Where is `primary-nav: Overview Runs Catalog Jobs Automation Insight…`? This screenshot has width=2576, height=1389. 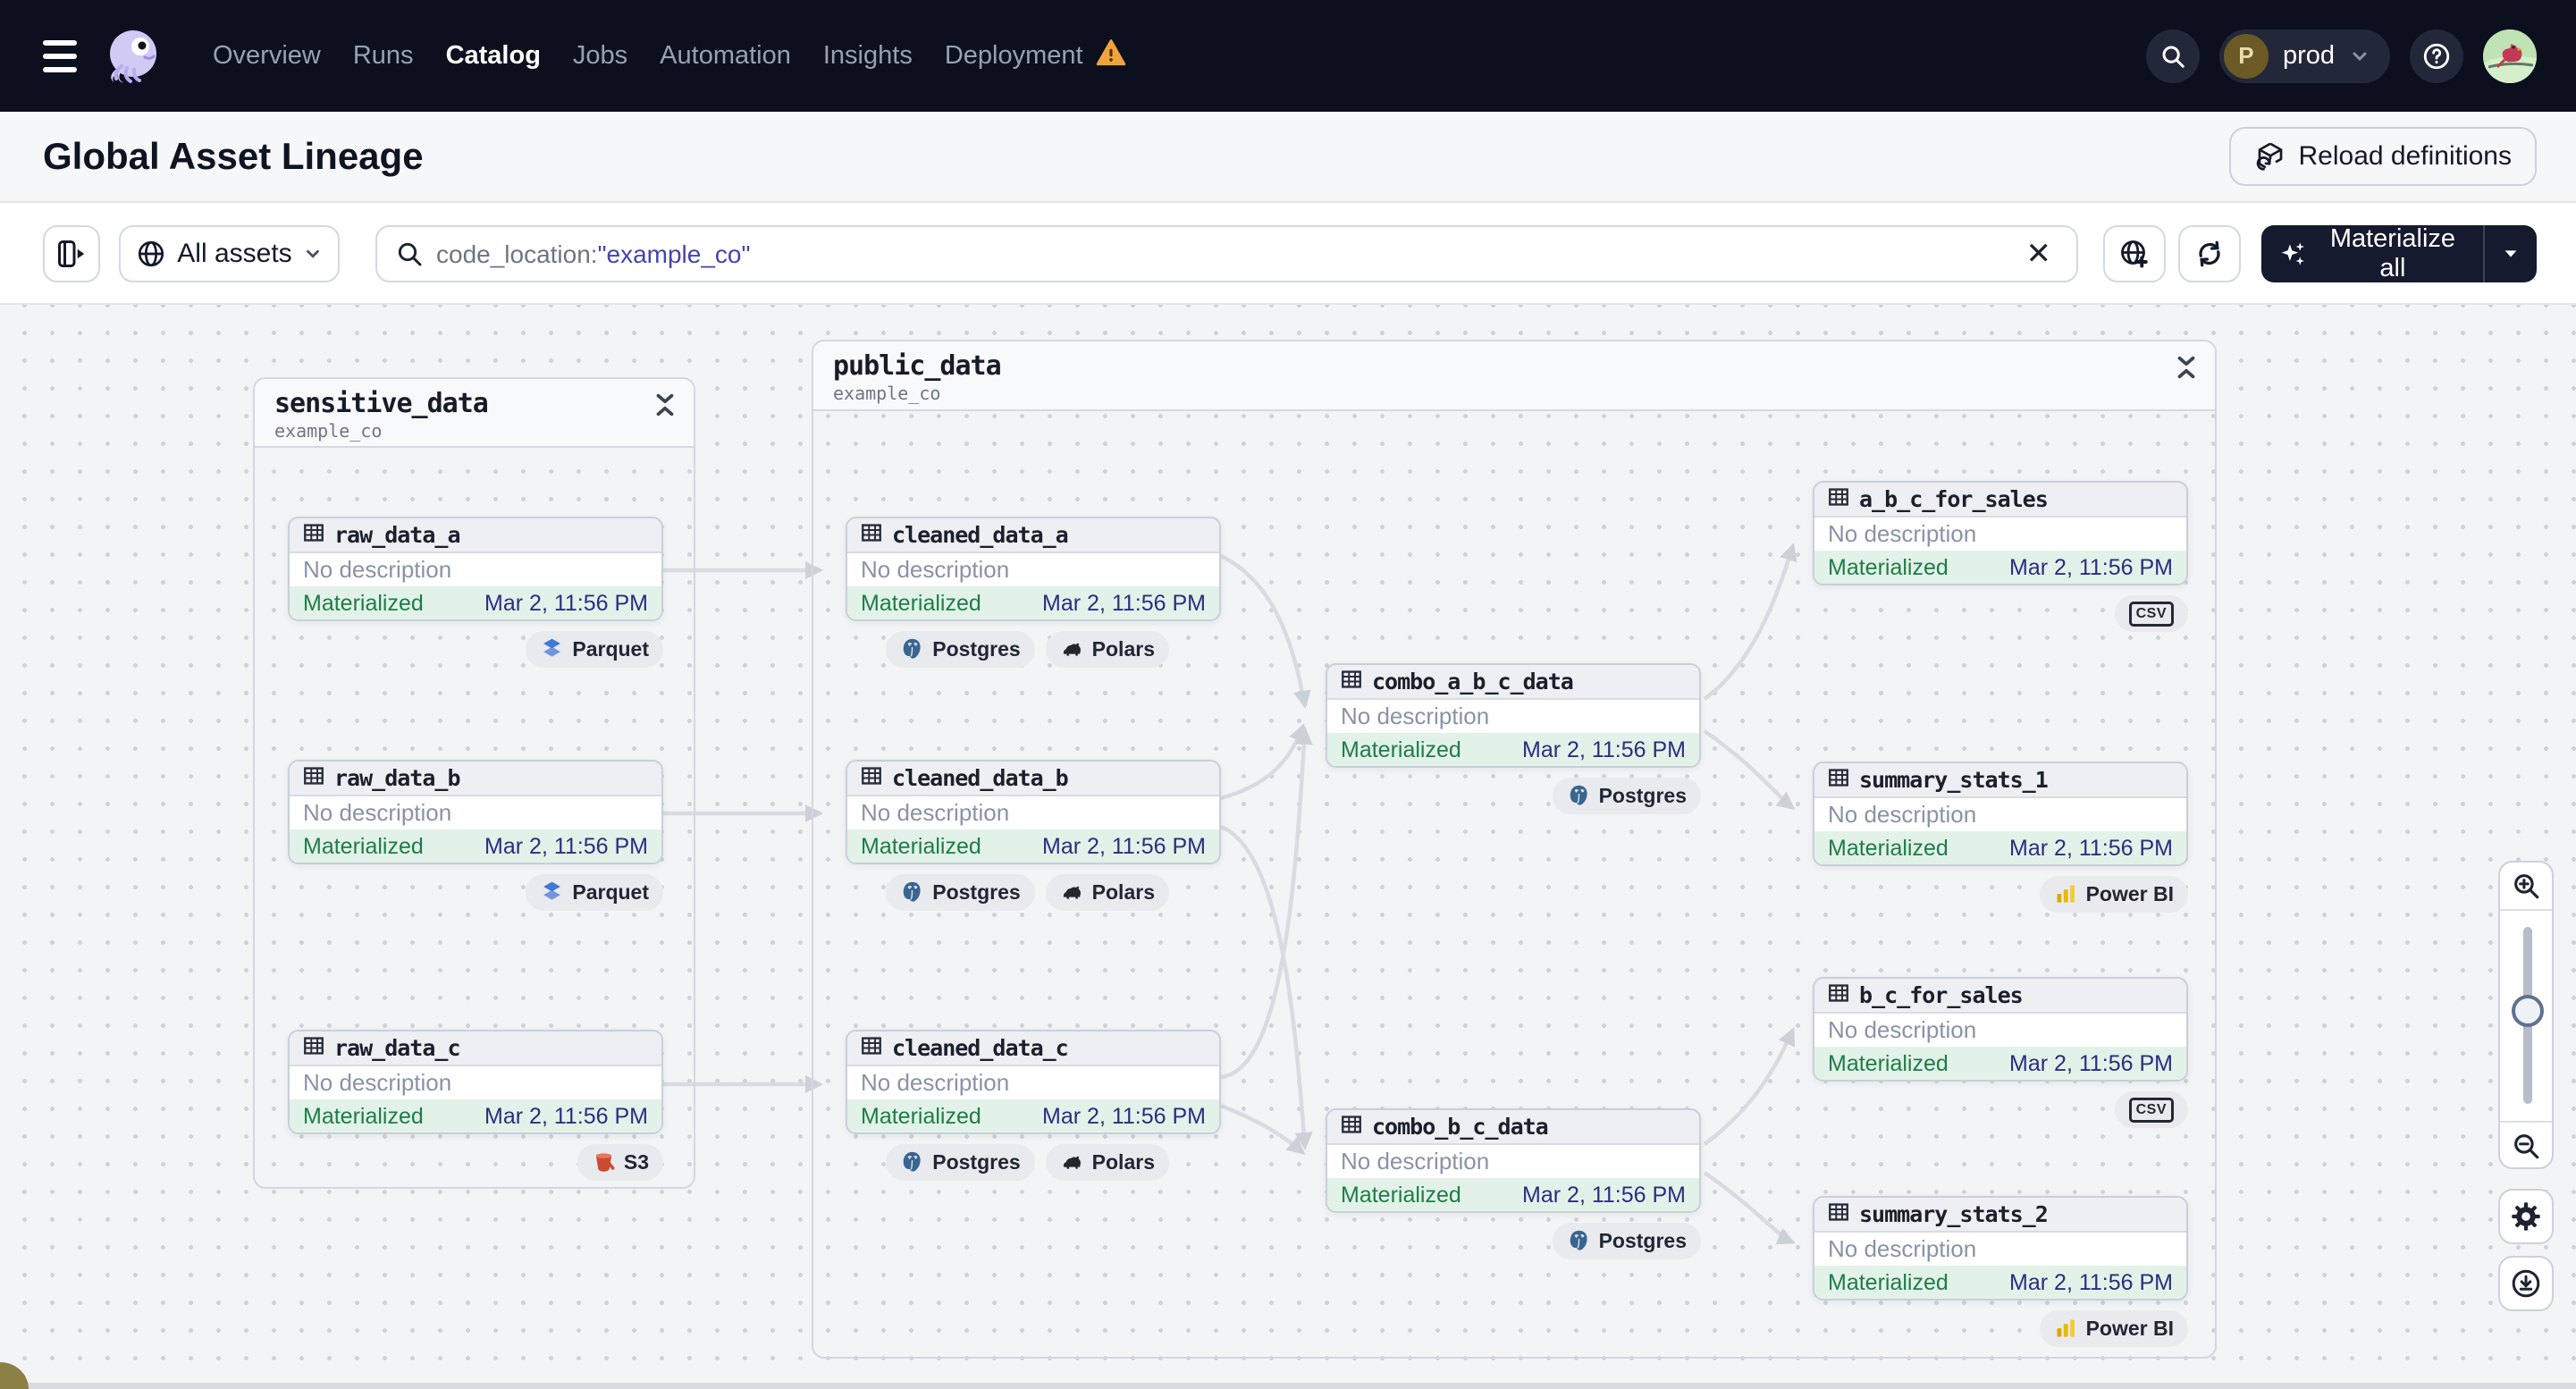
primary-nav: Overview Runs Catalog Jobs Automation Insight… is located at coordinates (670, 56).